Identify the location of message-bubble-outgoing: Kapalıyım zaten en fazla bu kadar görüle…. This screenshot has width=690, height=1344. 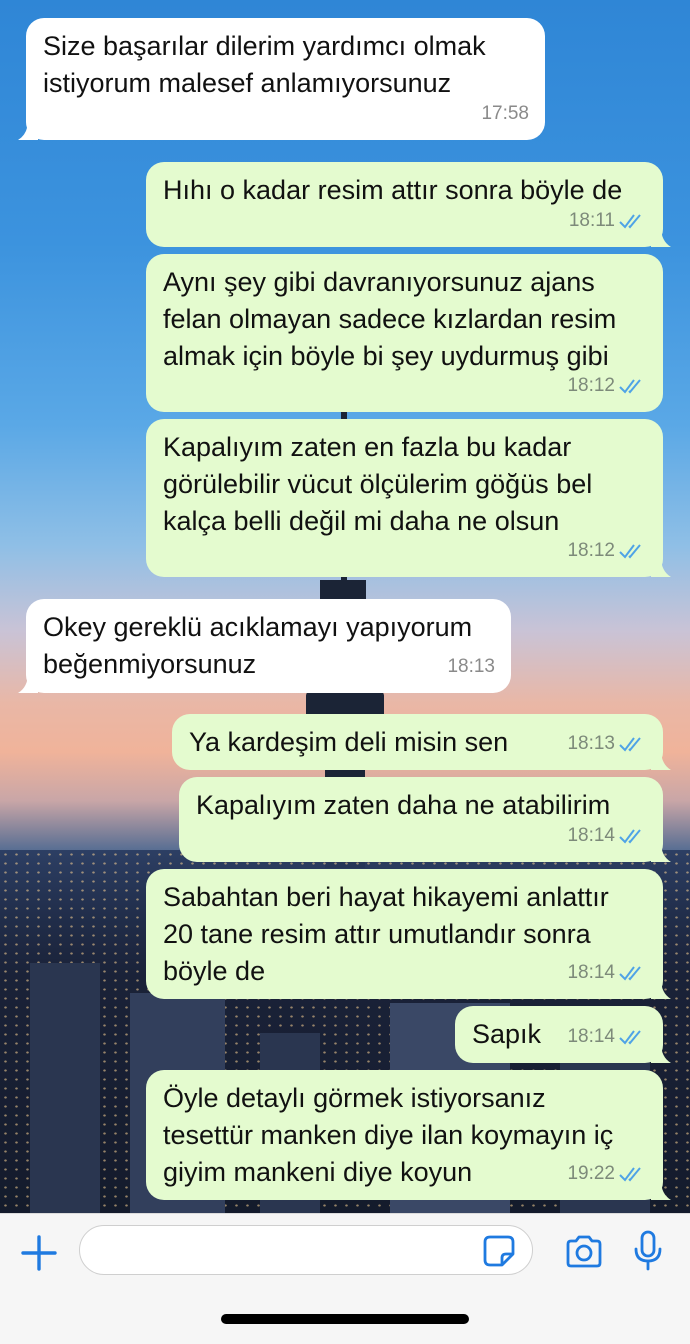
(408, 498).